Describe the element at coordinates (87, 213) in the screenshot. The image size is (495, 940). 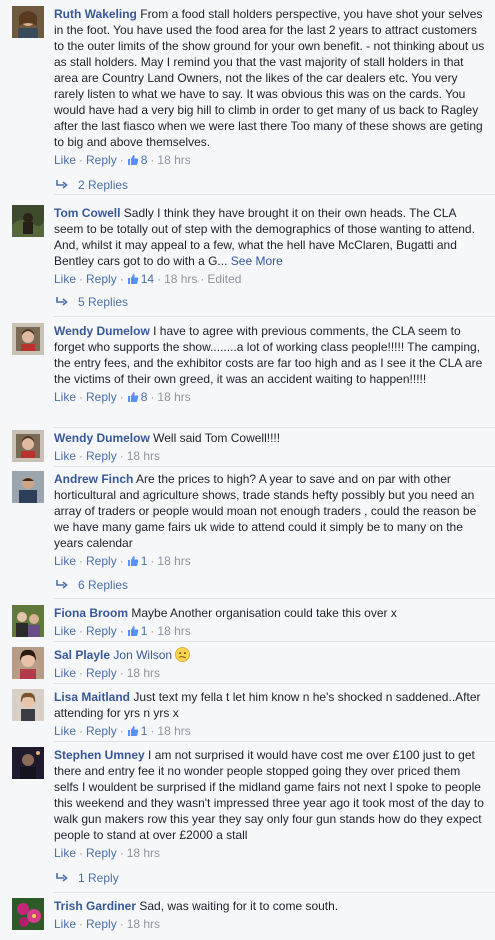
I see `author-name: Tom Cowell` at that location.